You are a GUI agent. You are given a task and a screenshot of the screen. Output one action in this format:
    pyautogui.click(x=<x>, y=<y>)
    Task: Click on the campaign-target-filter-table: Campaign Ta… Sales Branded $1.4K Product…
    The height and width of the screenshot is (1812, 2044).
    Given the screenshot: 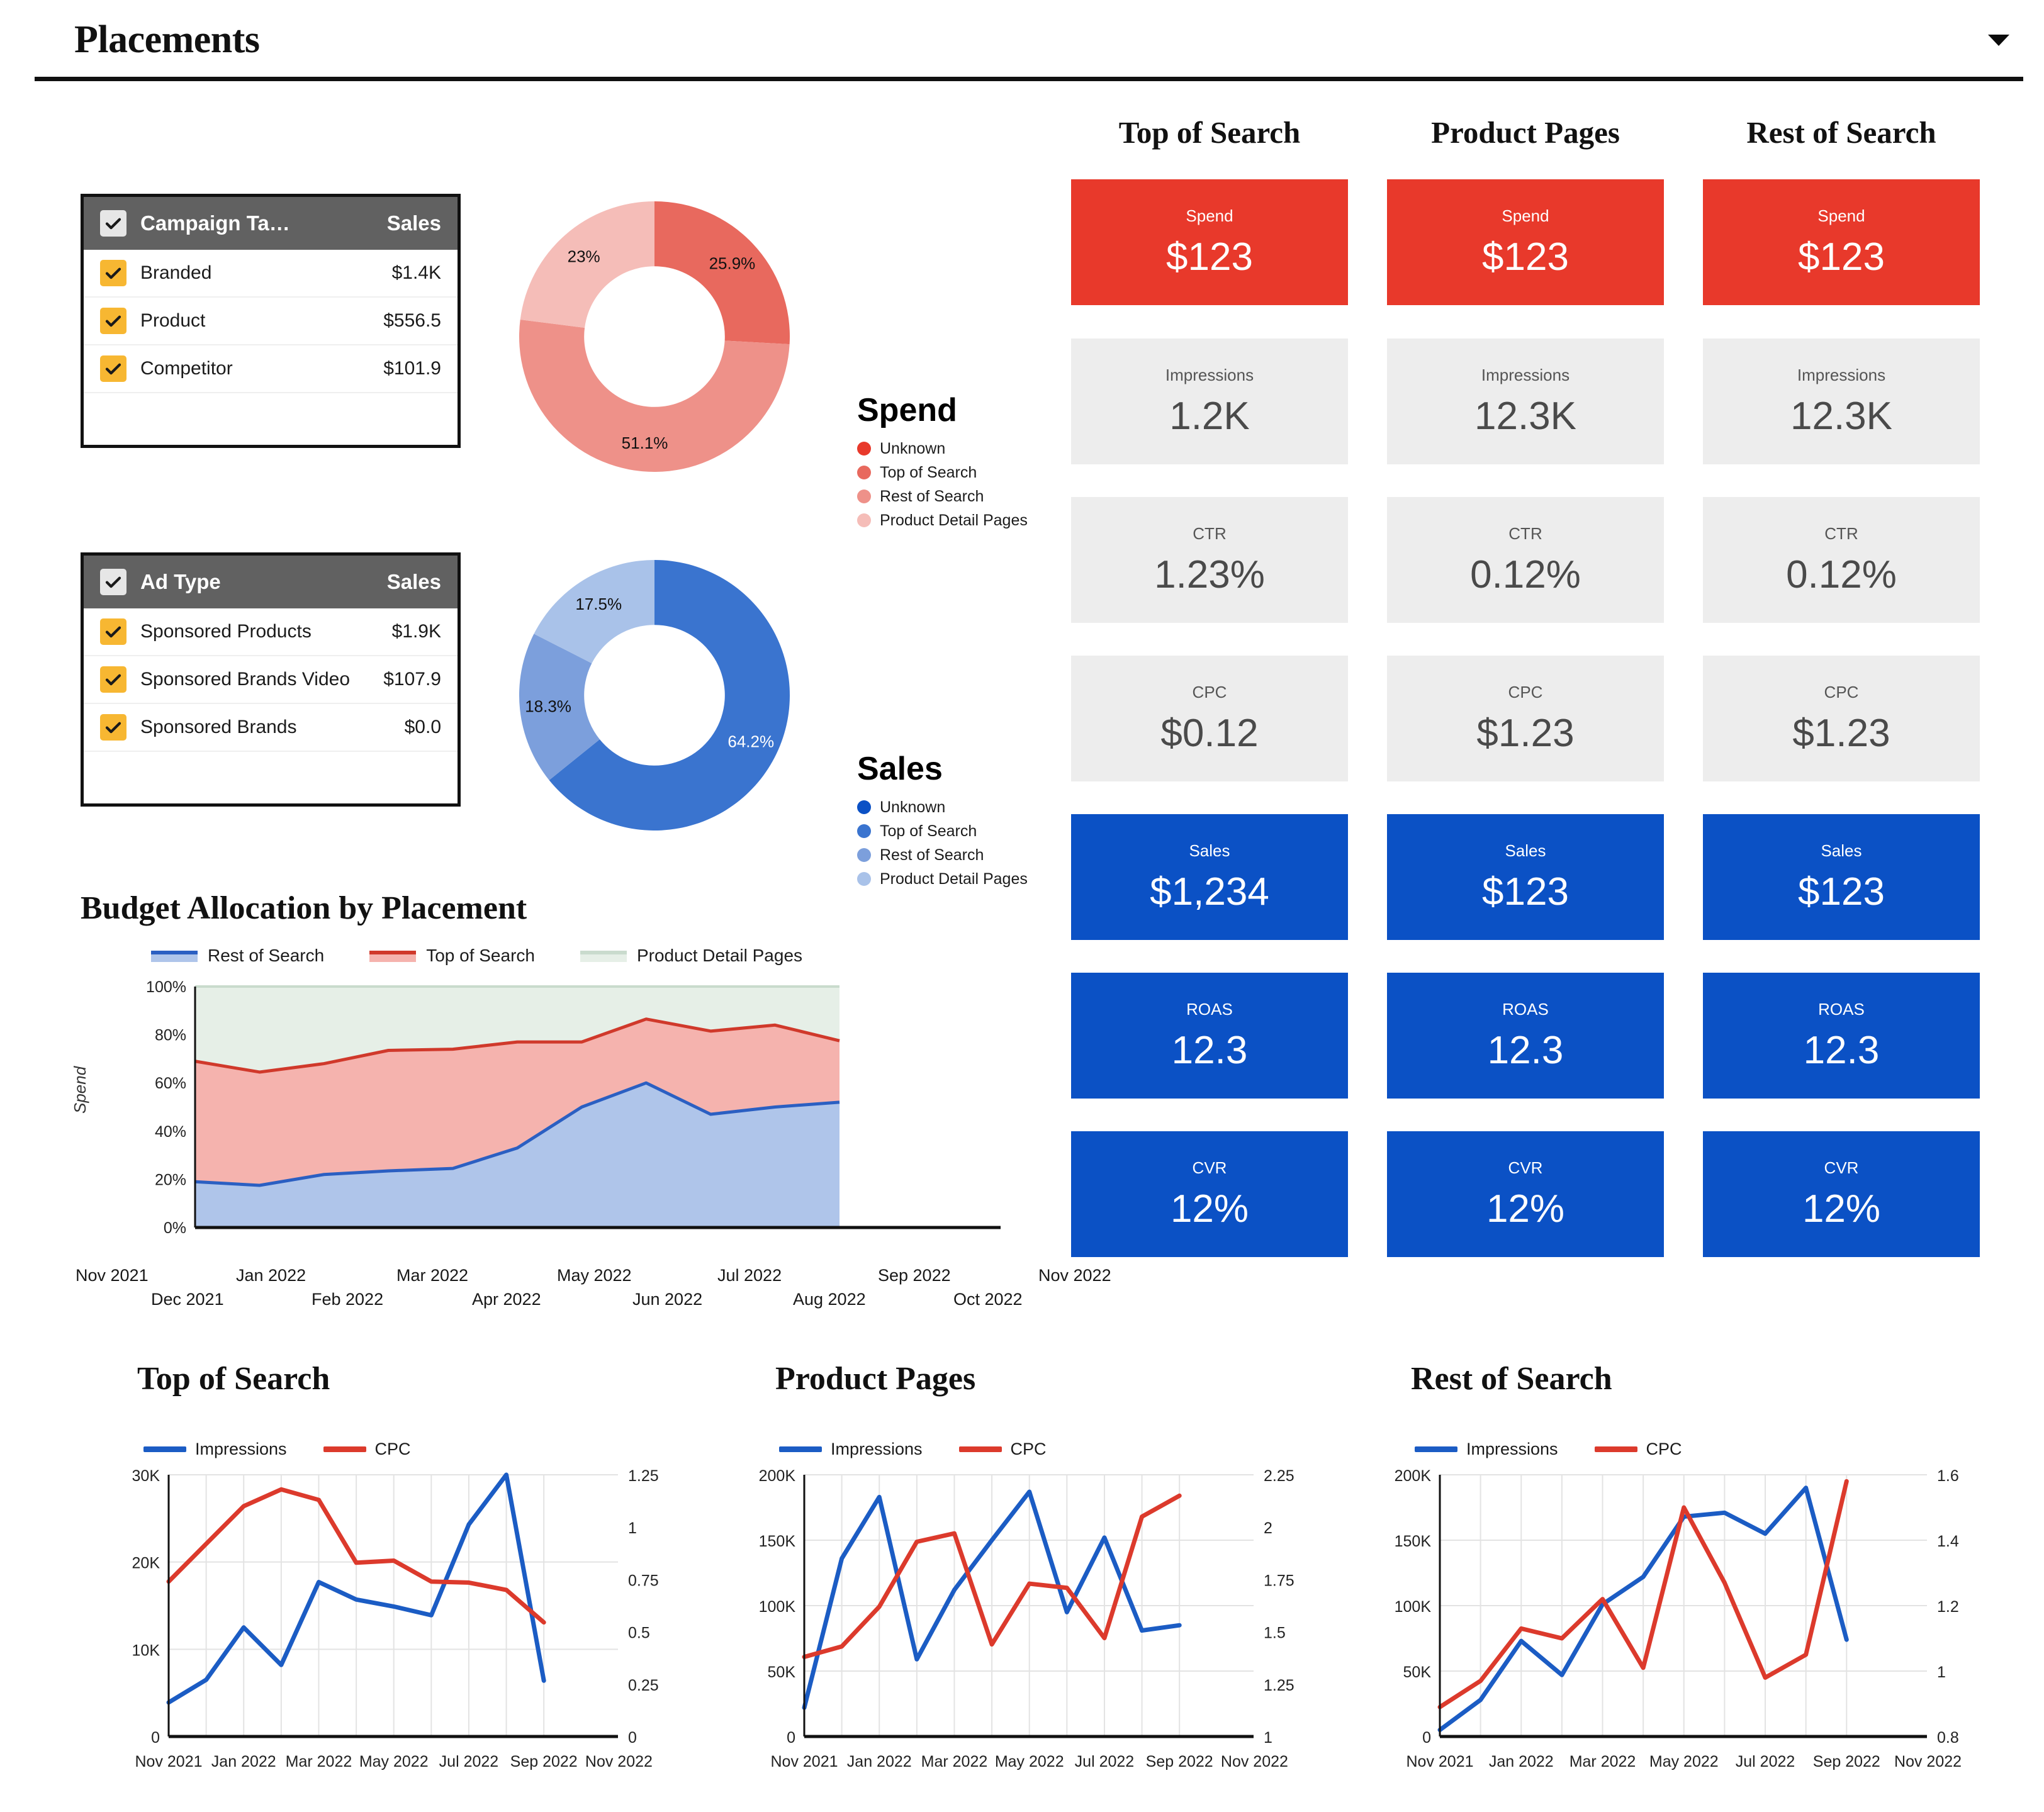 What is the action you would take?
    pyautogui.click(x=271, y=321)
    